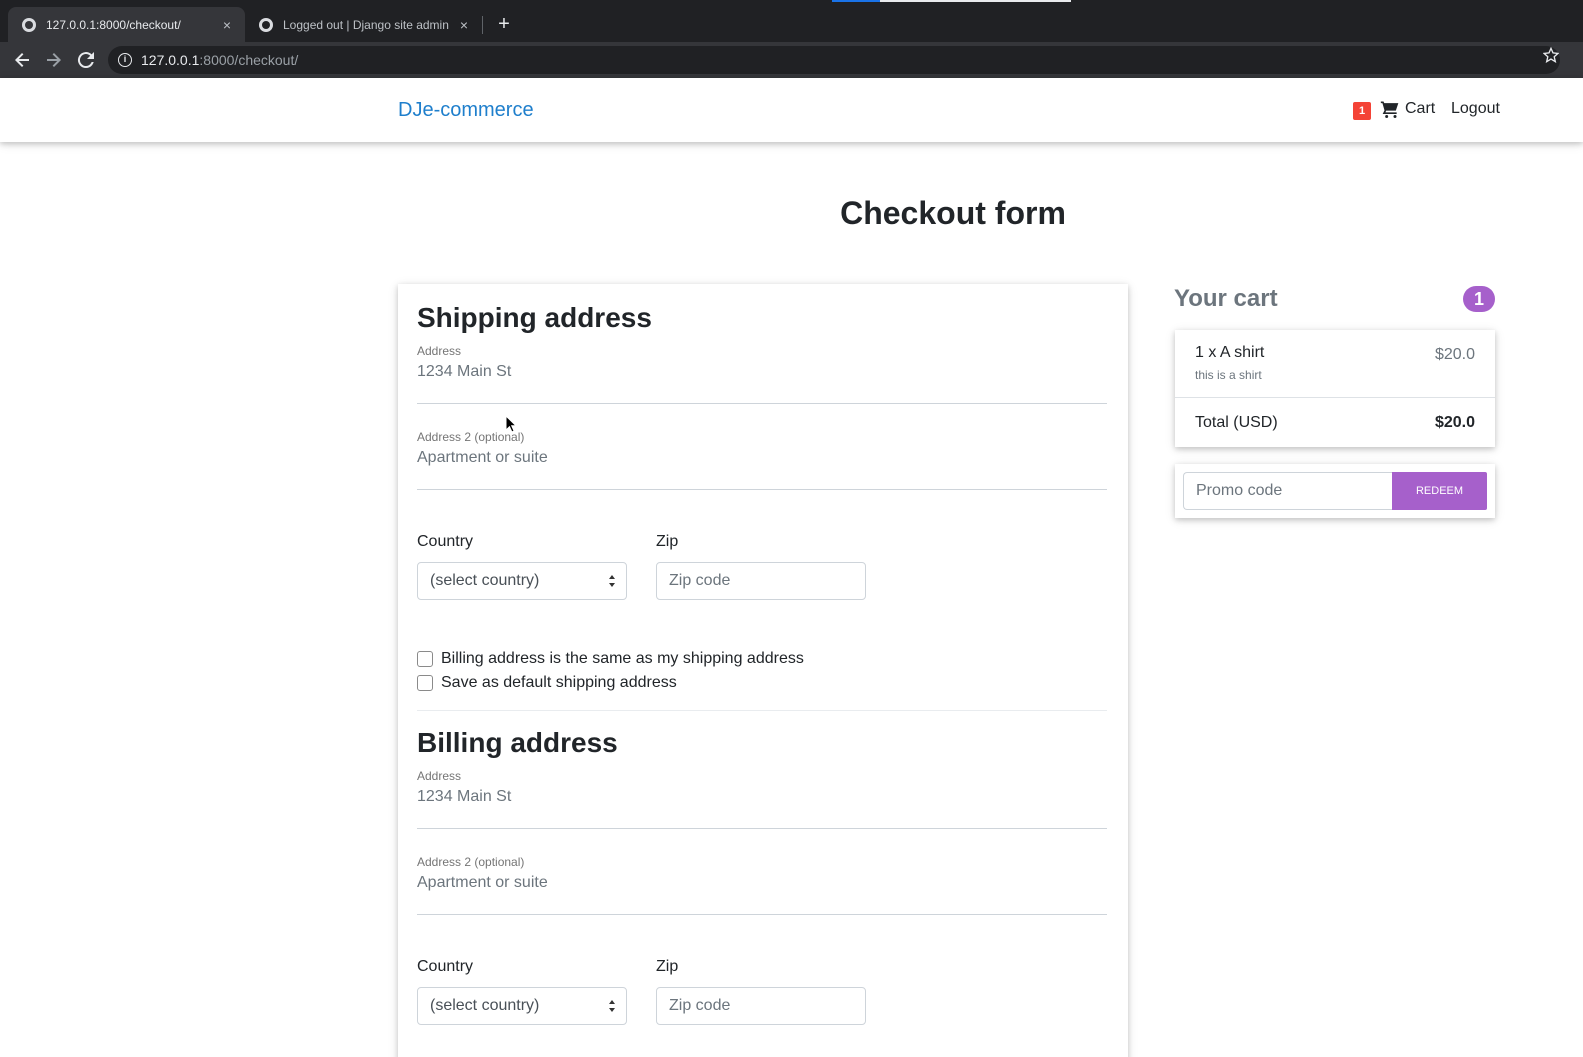 The width and height of the screenshot is (1583, 1057). I want to click on billing-zip-label: Zip, so click(667, 966).